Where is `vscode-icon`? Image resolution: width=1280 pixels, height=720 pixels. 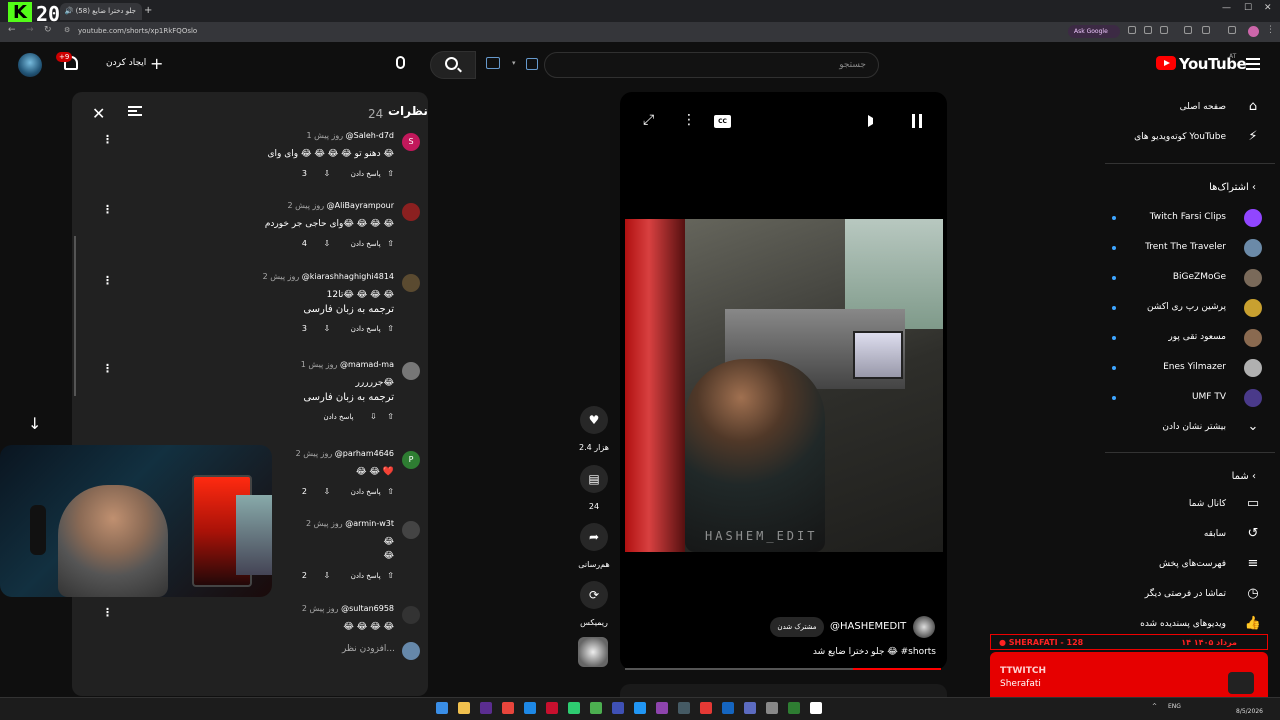 vscode-icon is located at coordinates (750, 708).